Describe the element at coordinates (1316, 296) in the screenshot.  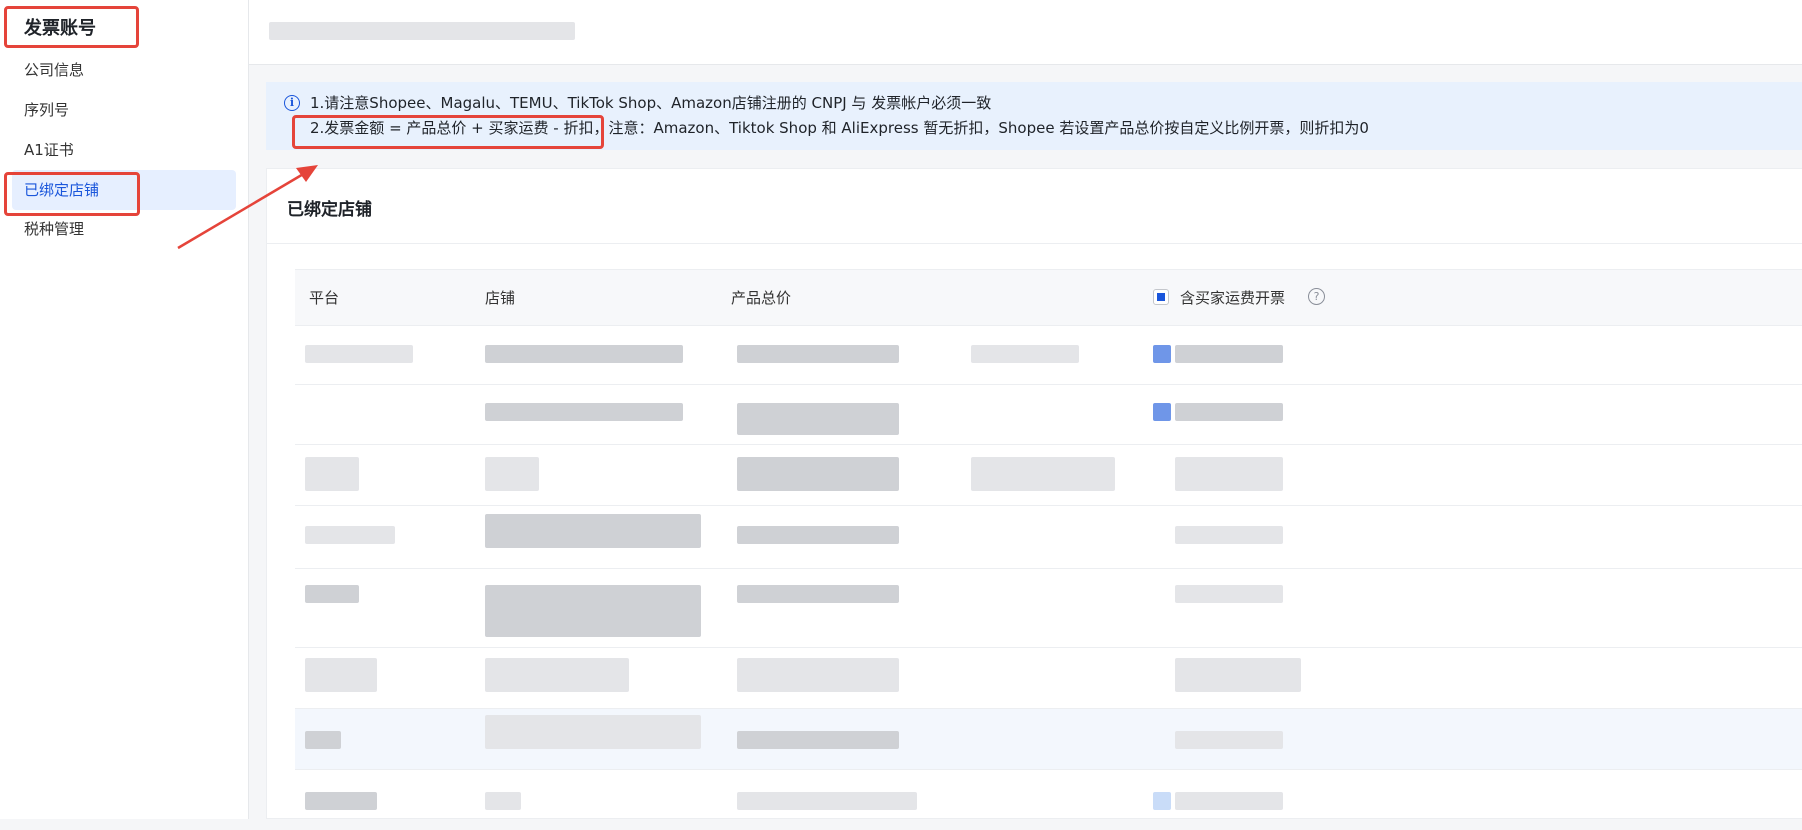
I see `help-icon: ?` at that location.